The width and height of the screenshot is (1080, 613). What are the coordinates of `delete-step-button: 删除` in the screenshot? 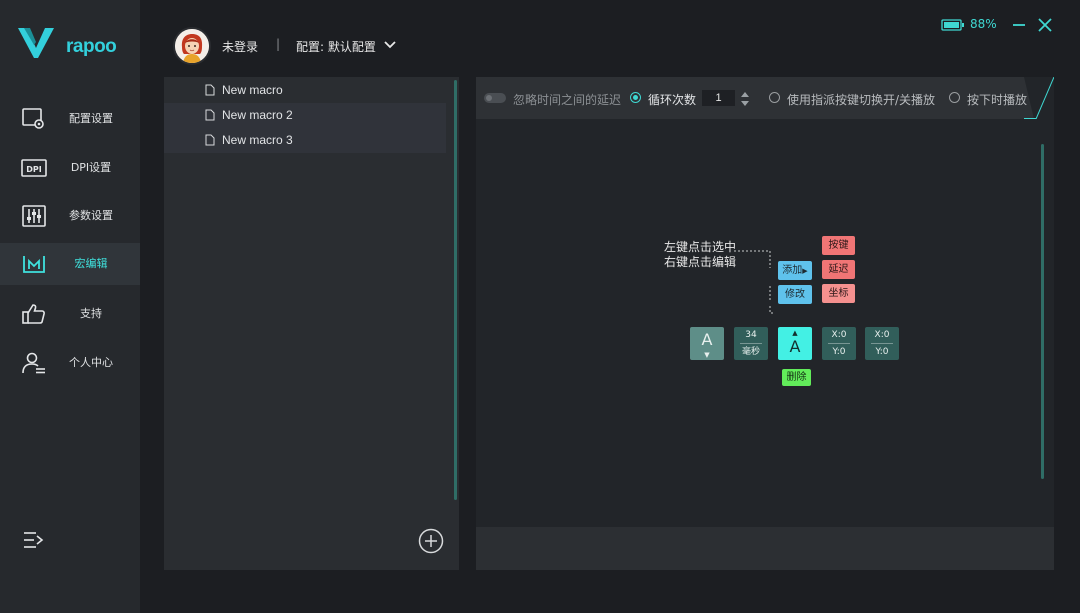 It's located at (796, 377).